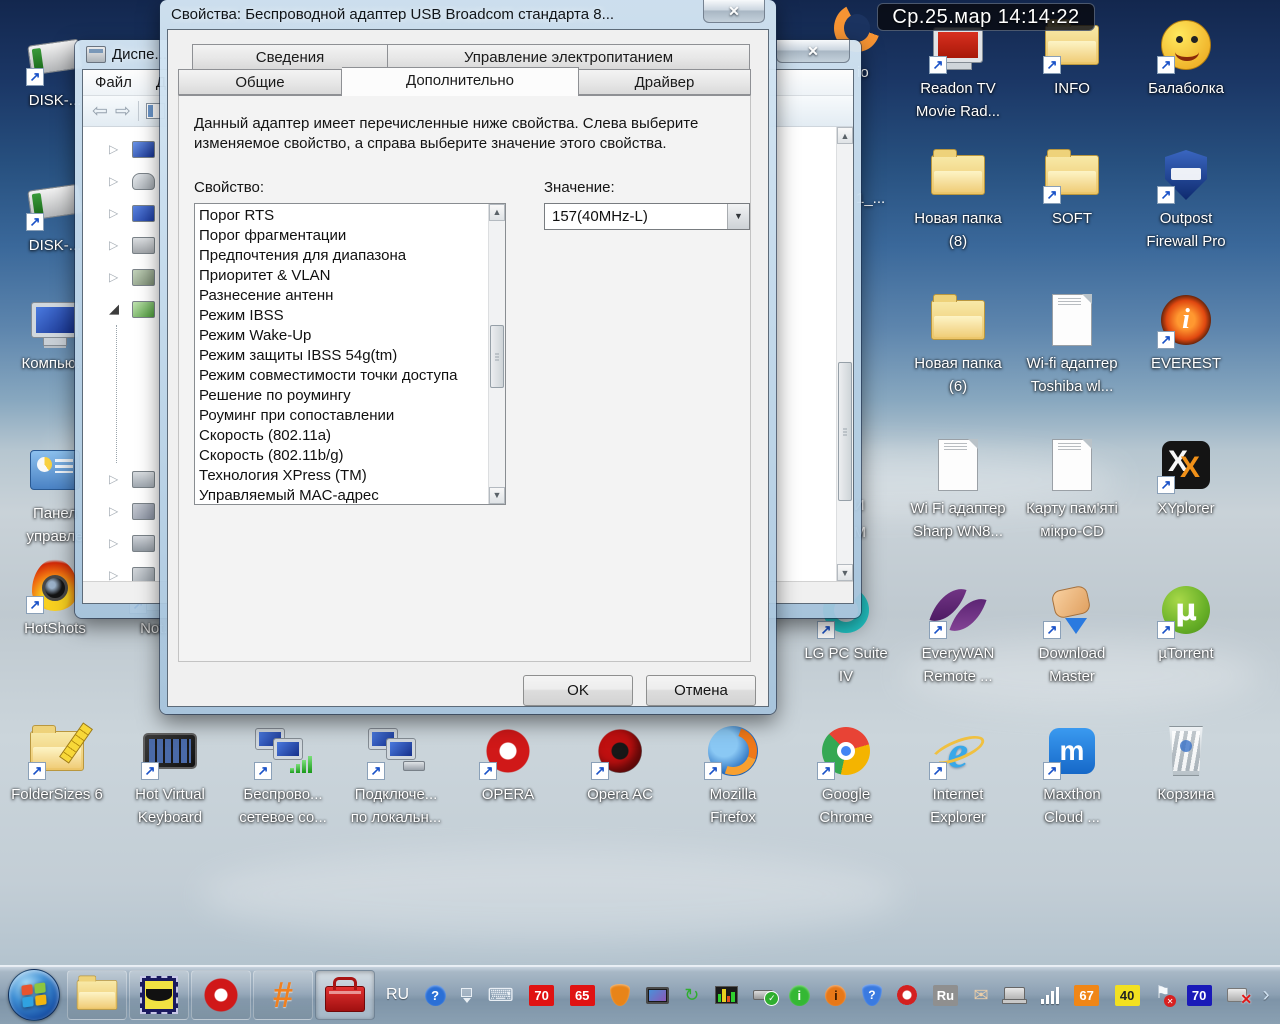 This screenshot has width=1280, height=1024. What do you see at coordinates (343, 316) in the screenshot?
I see `property-item: Режим IBSS` at bounding box center [343, 316].